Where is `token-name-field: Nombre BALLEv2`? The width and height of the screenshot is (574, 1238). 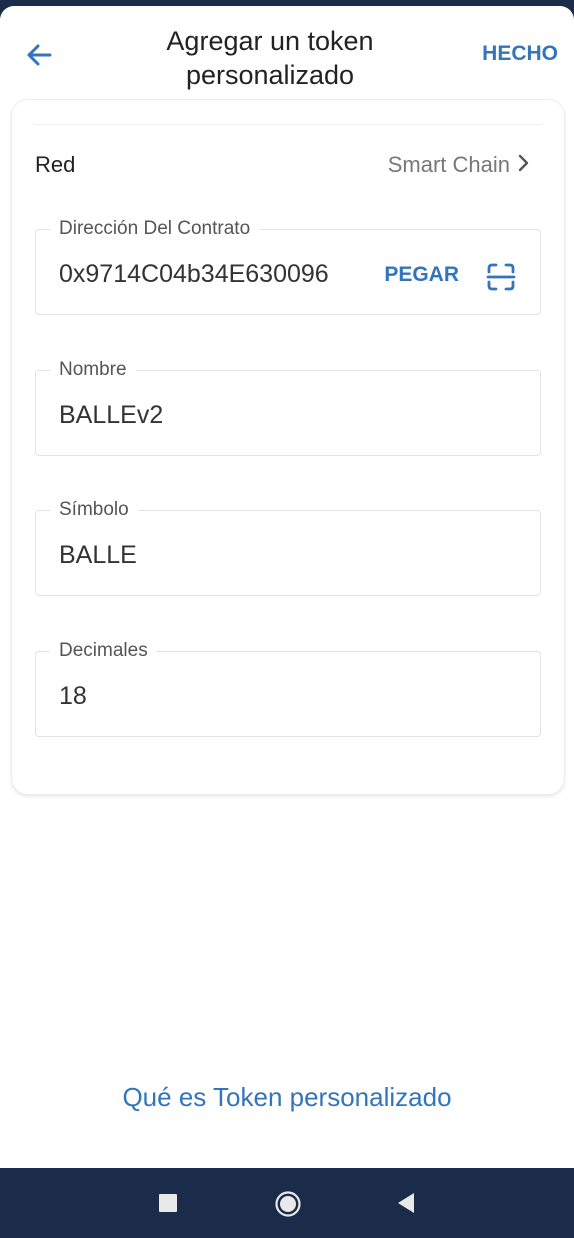
token-name-field: Nombre BALLEv2 is located at coordinates (288, 407).